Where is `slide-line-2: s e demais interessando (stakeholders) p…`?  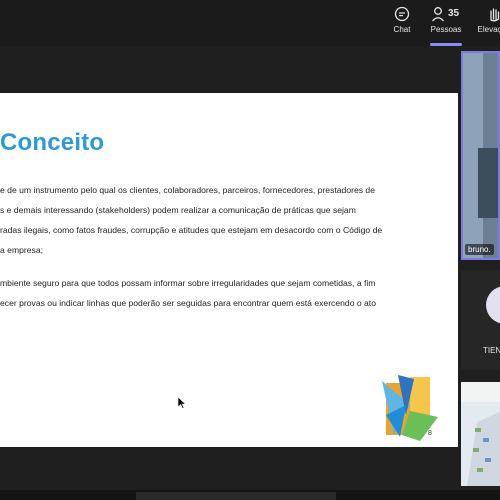 slide-line-2: s e demais interessando (stakeholders) p… is located at coordinates (178, 210).